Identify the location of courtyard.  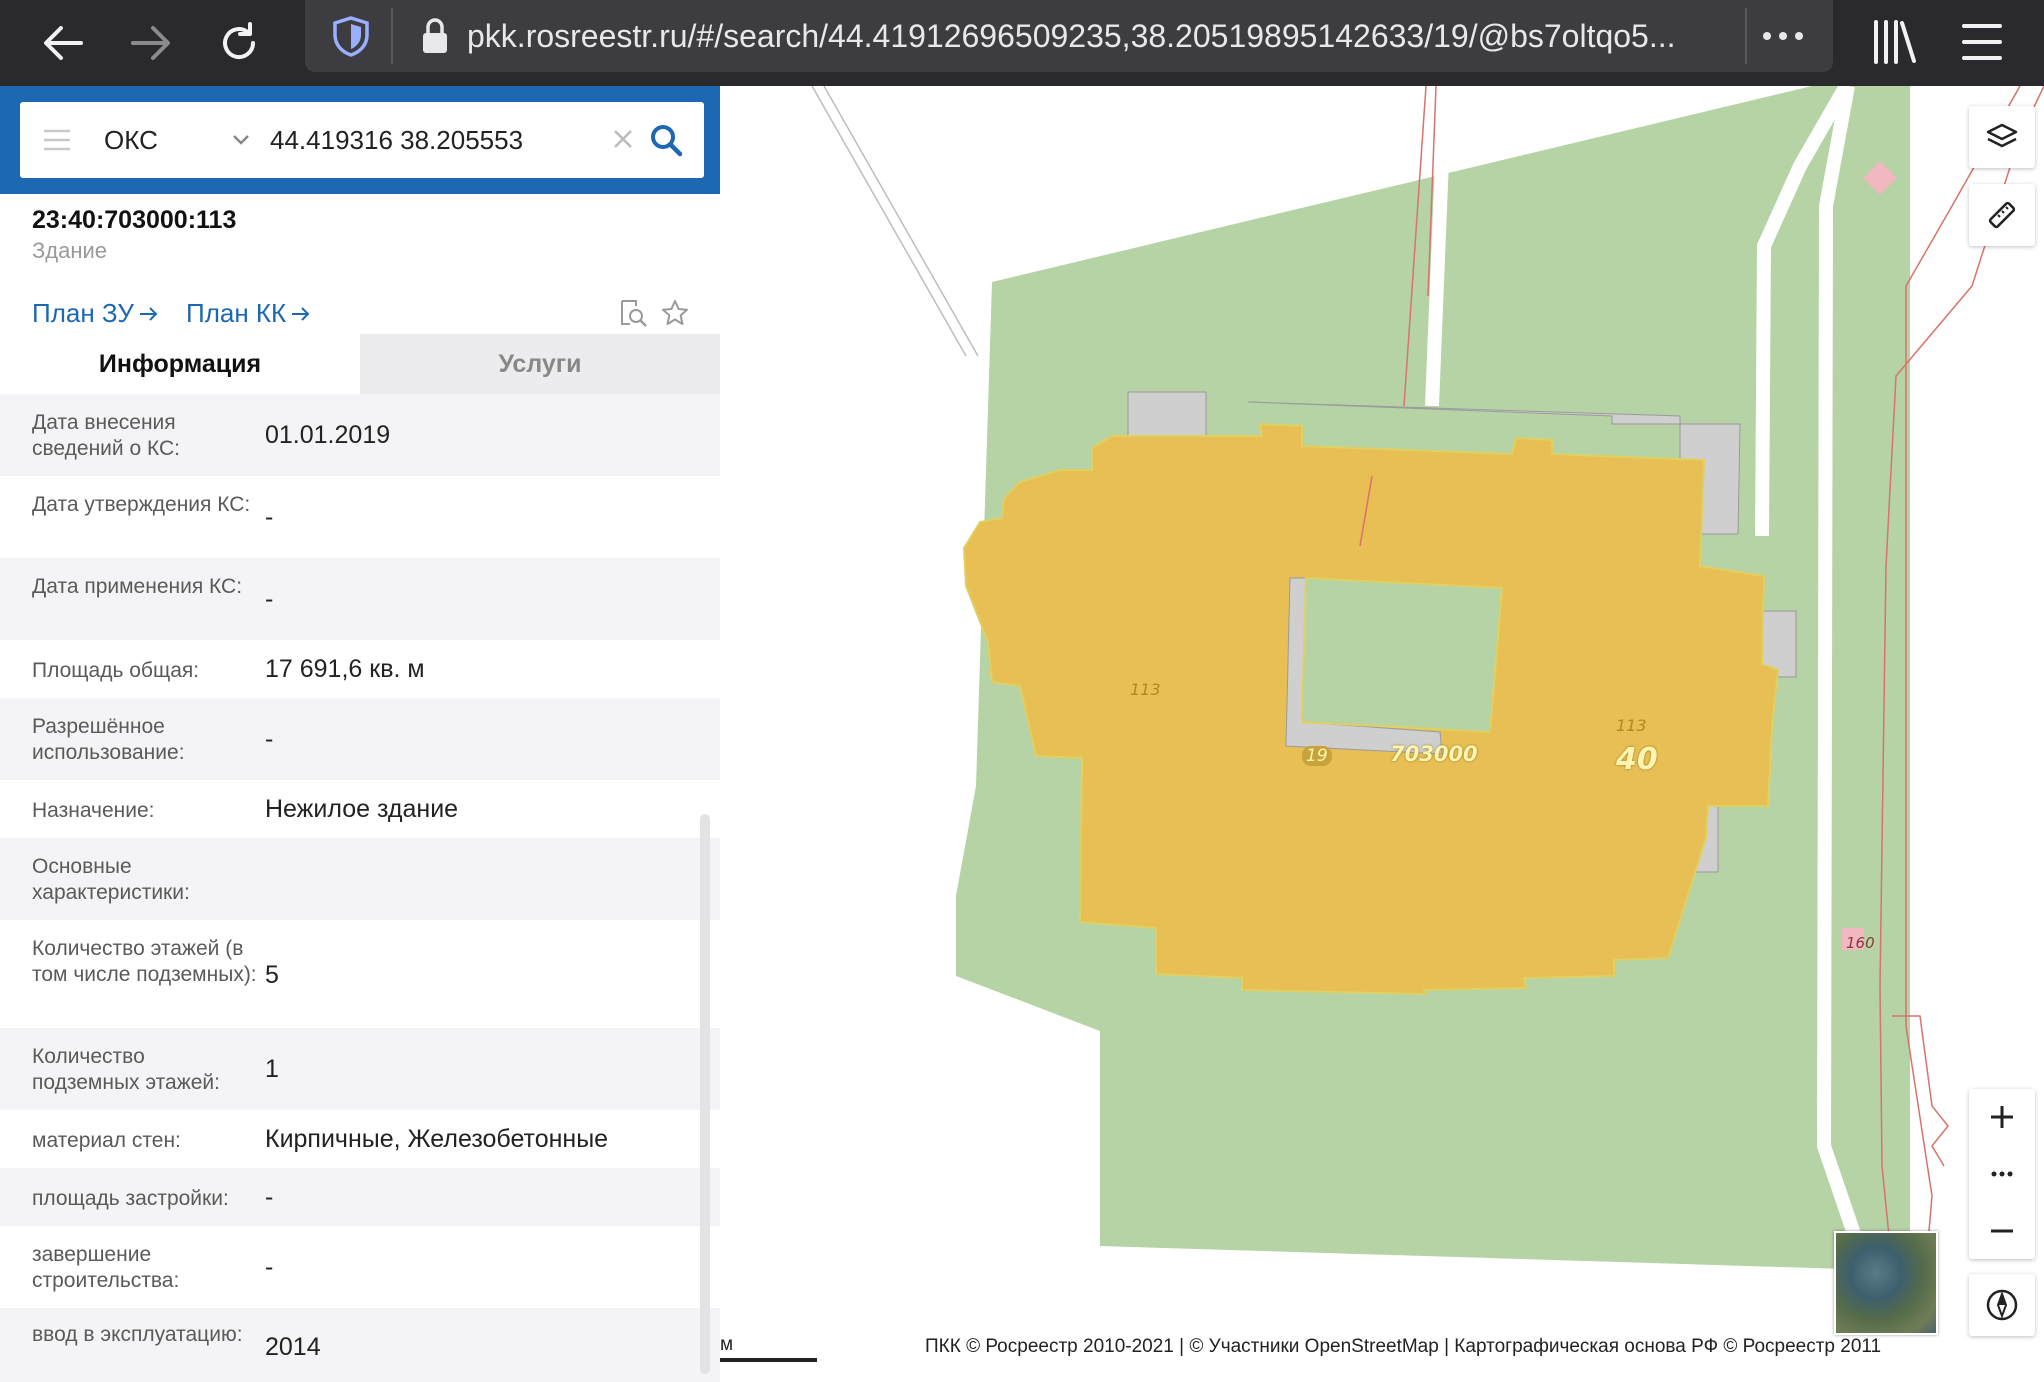
(1402, 655).